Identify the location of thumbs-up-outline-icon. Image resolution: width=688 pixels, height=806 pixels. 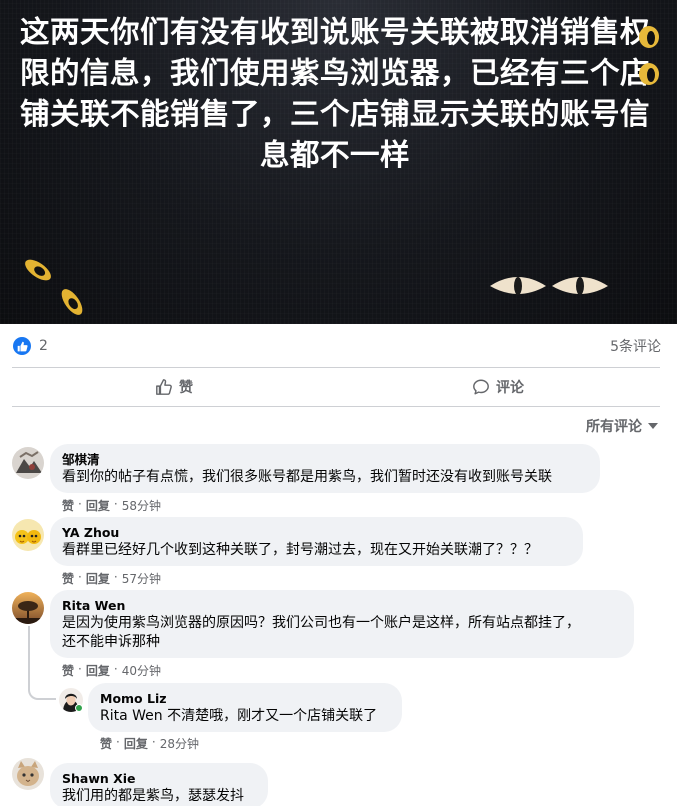
(164, 387).